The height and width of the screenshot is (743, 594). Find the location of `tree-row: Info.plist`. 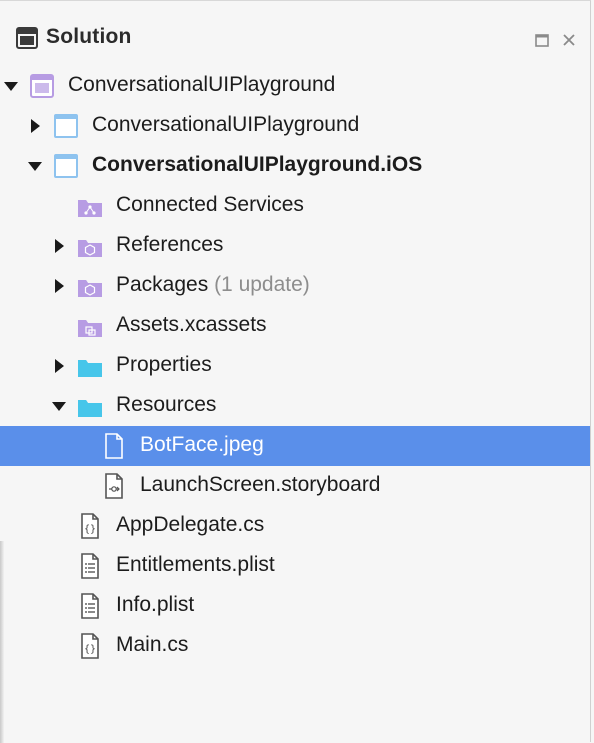

tree-row: Info.plist is located at coordinates (295, 606).